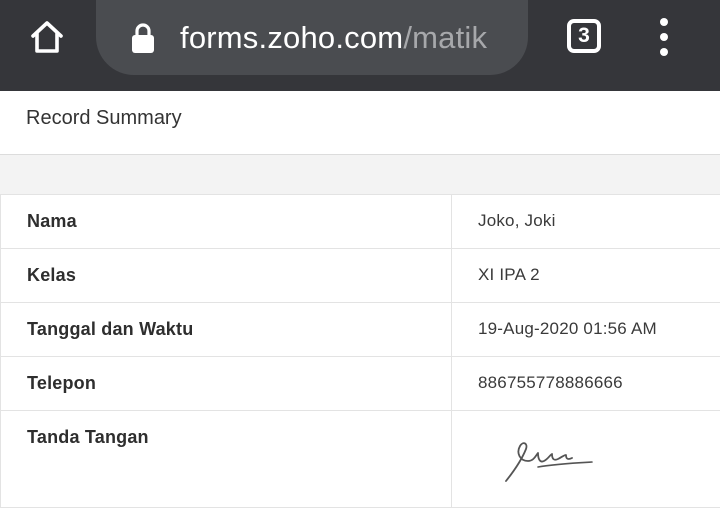 This screenshot has width=720, height=509. I want to click on address-bar: forms.zoho.com/matik, so click(312, 37).